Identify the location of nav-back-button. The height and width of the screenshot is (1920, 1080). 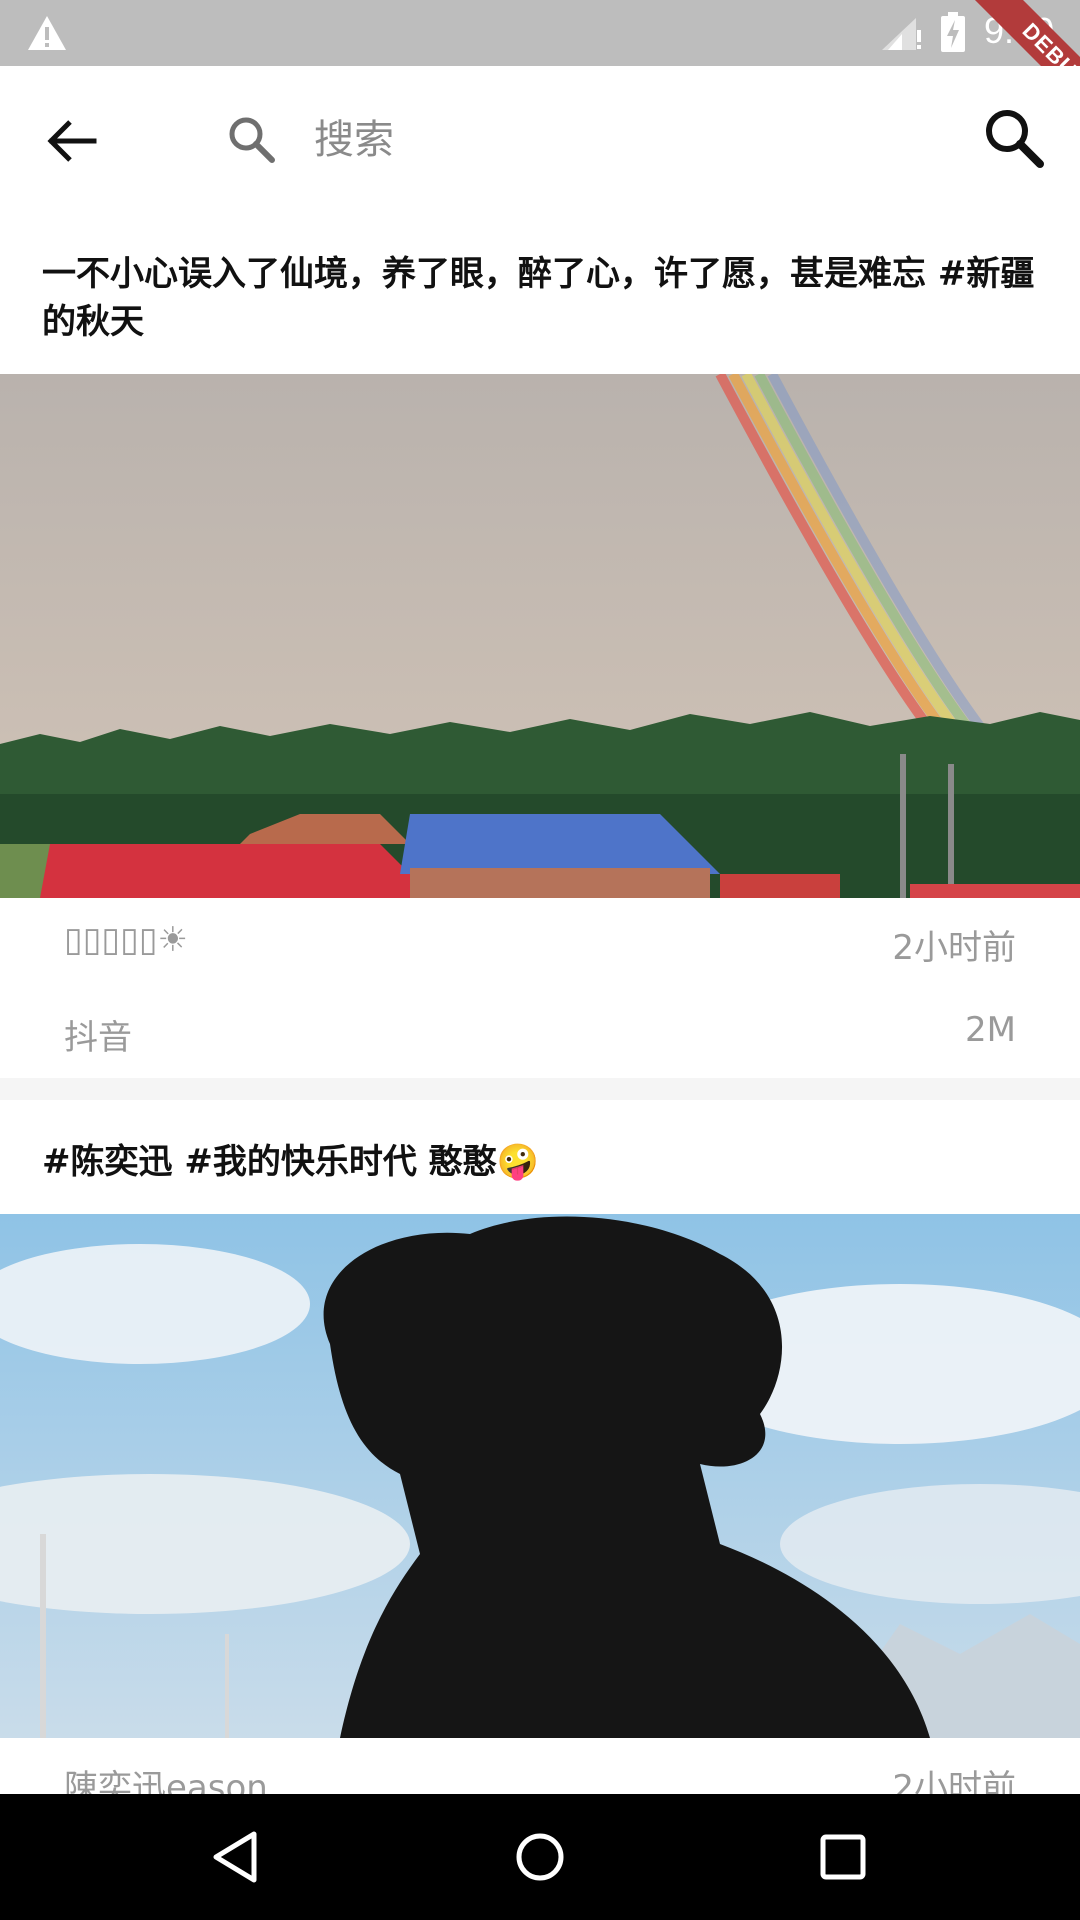
(237, 1857).